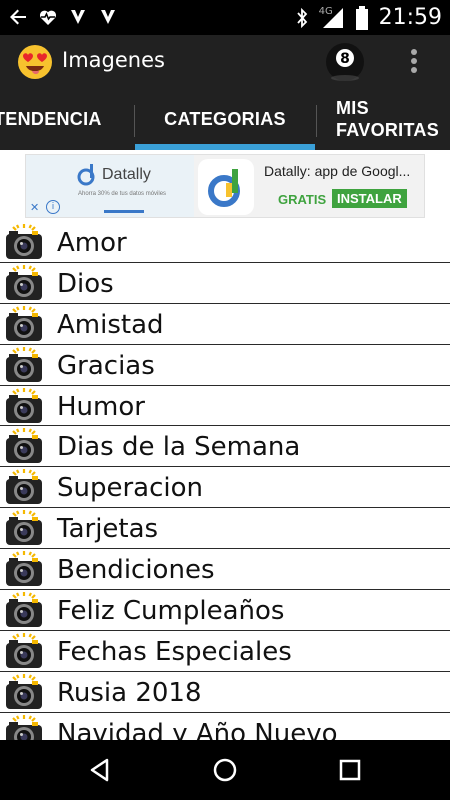 The height and width of the screenshot is (800, 450). What do you see at coordinates (53, 207) in the screenshot?
I see `ad-info-icon: i` at bounding box center [53, 207].